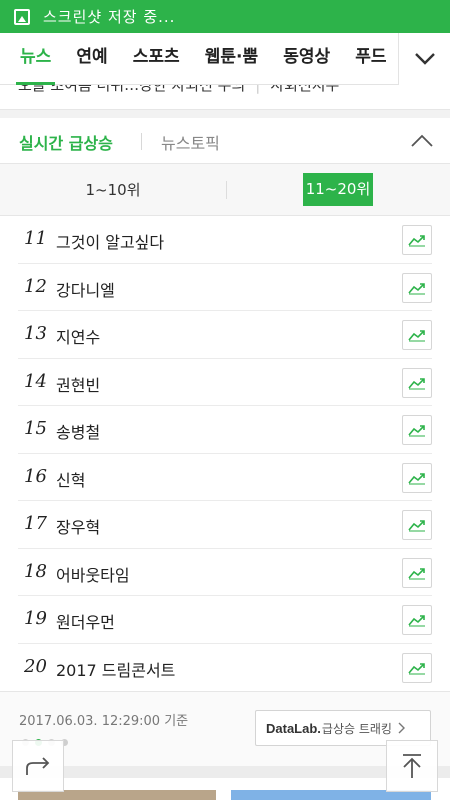  Describe the element at coordinates (35, 428) in the screenshot. I see `rank-number: 15` at that location.